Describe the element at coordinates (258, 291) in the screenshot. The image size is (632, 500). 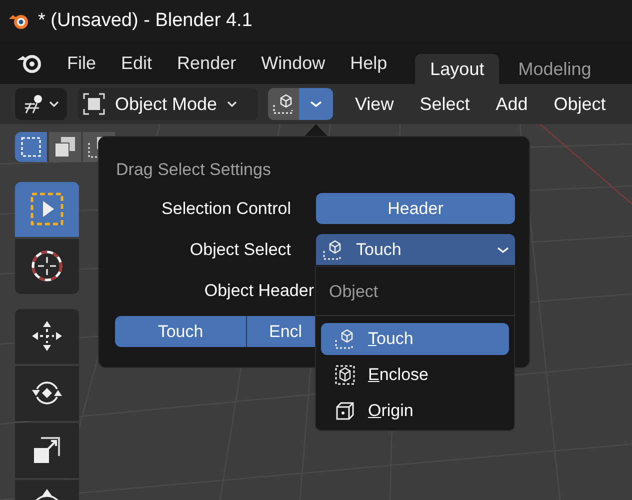
I see `field-label: Object Header` at that location.